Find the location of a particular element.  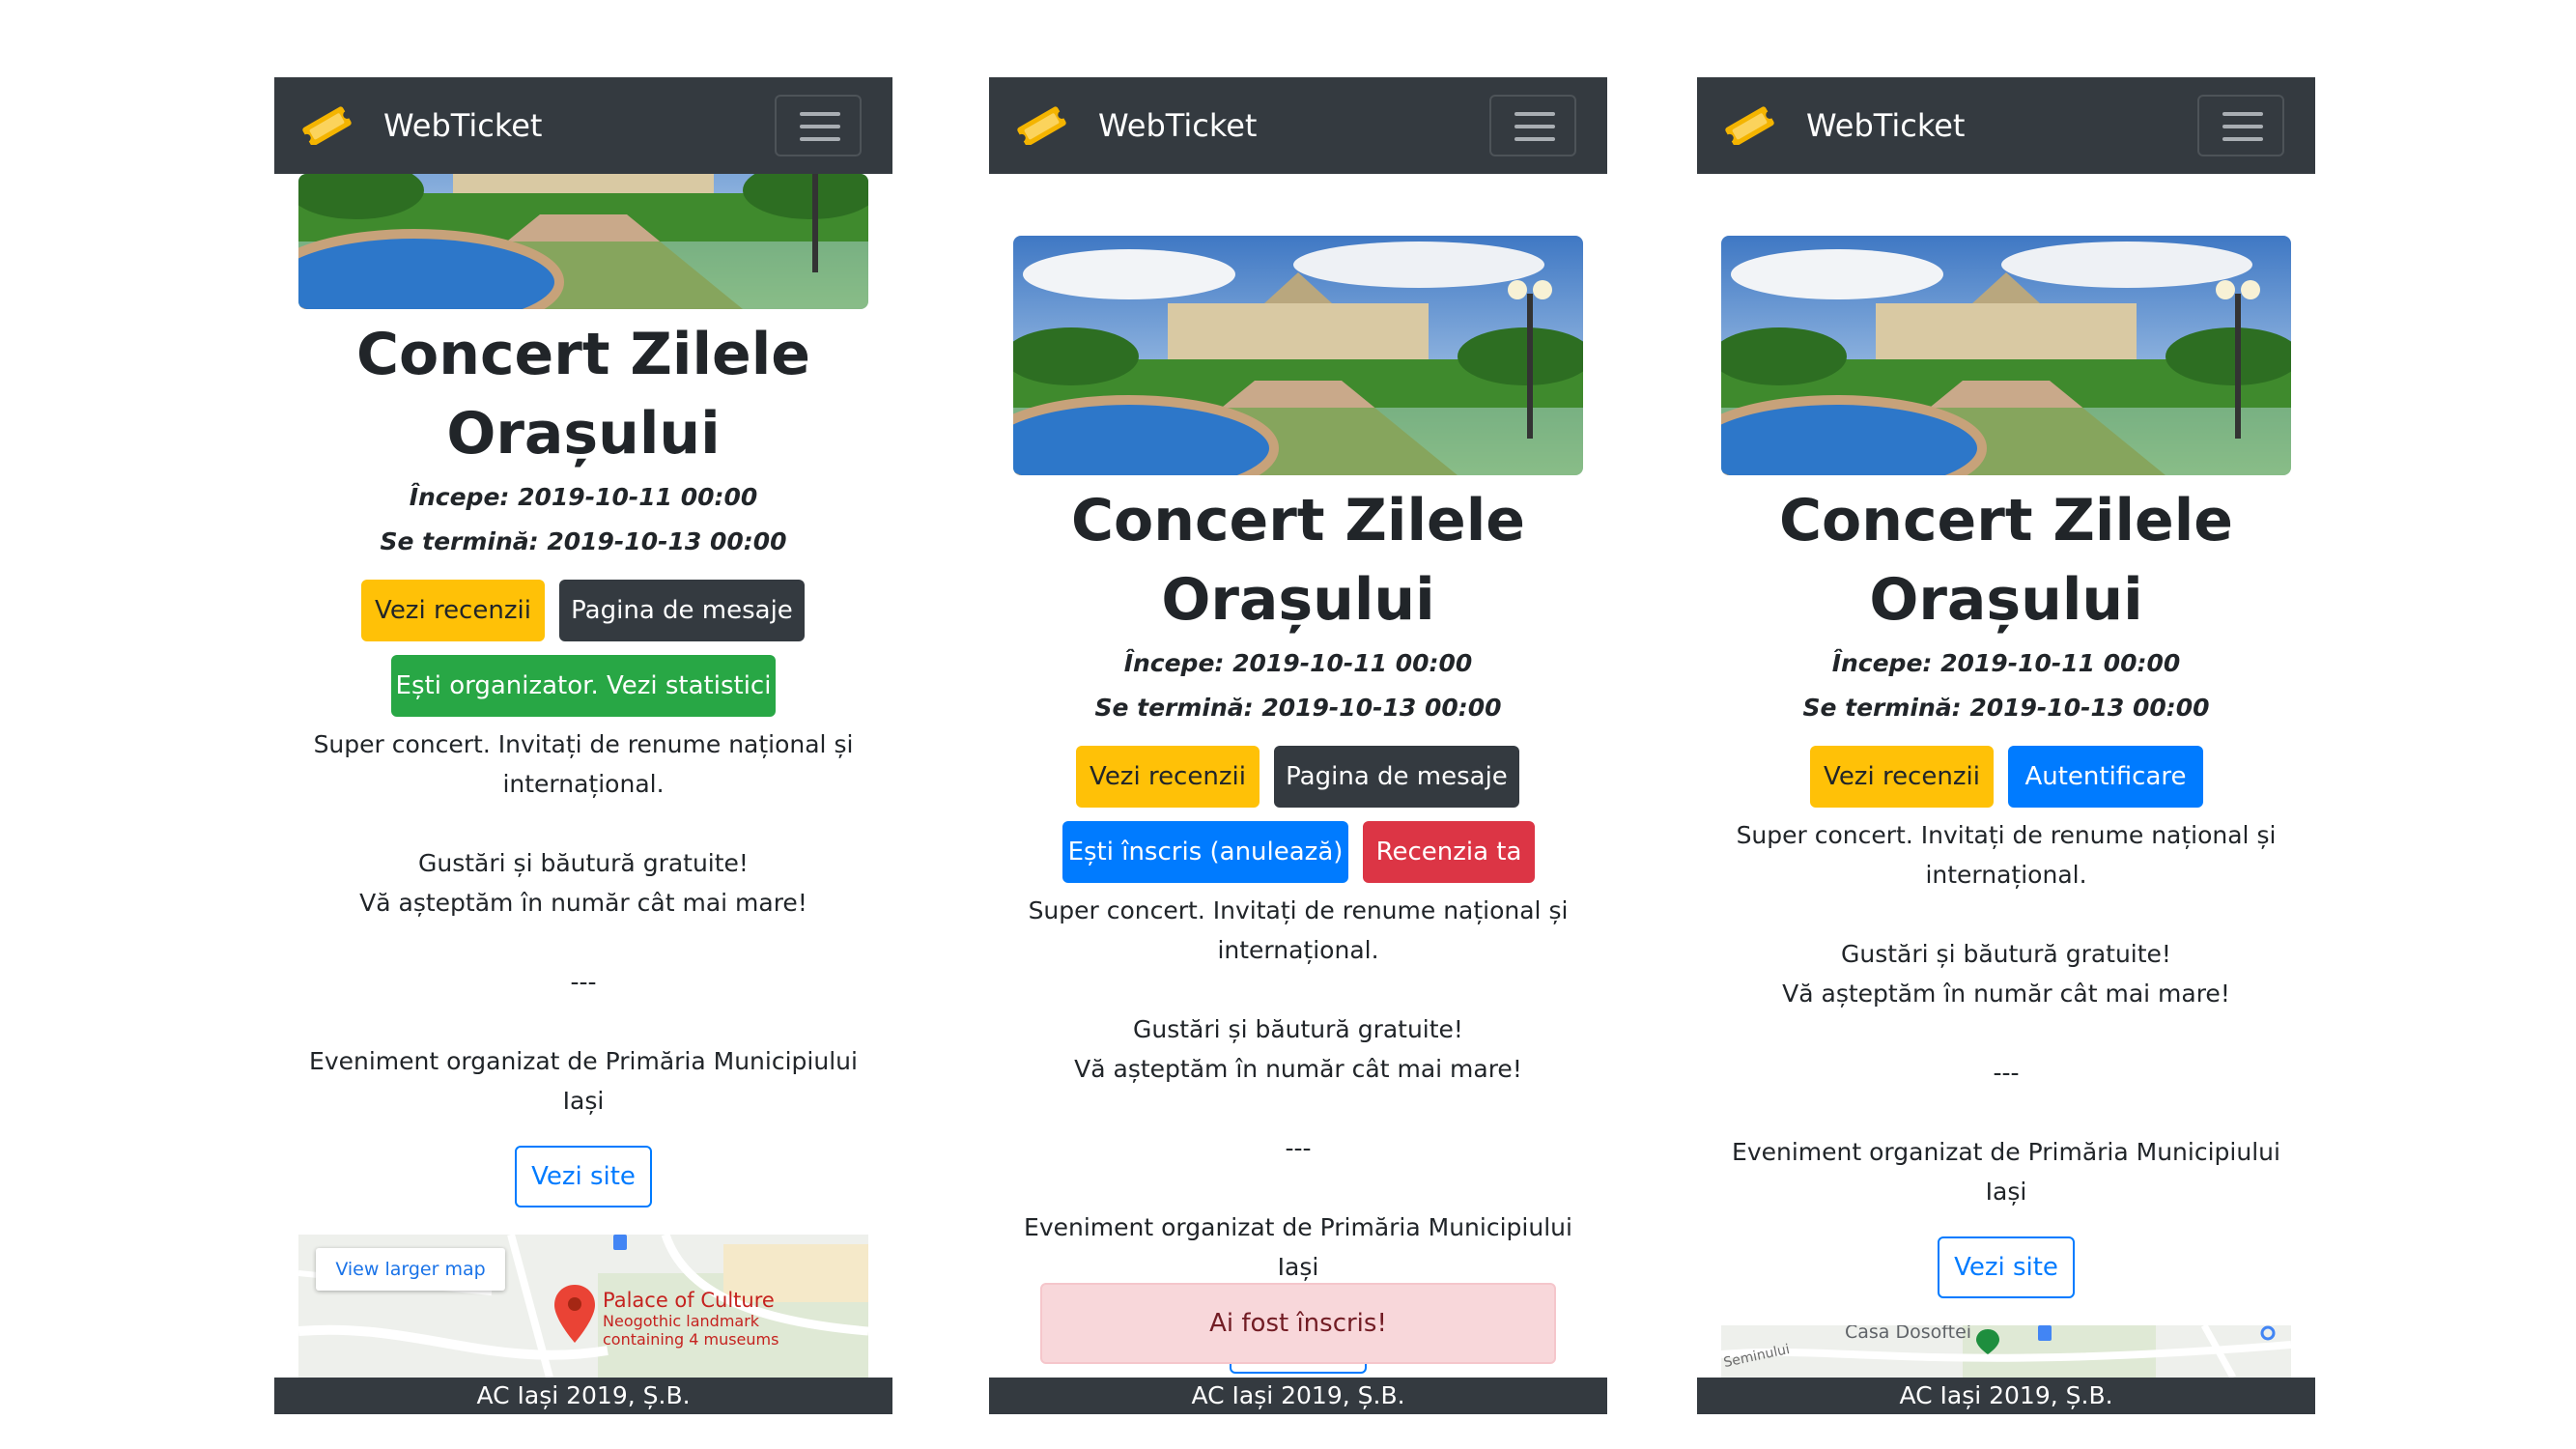

enrolled-alert: Ai fost înscris! is located at coordinates (1298, 1323).